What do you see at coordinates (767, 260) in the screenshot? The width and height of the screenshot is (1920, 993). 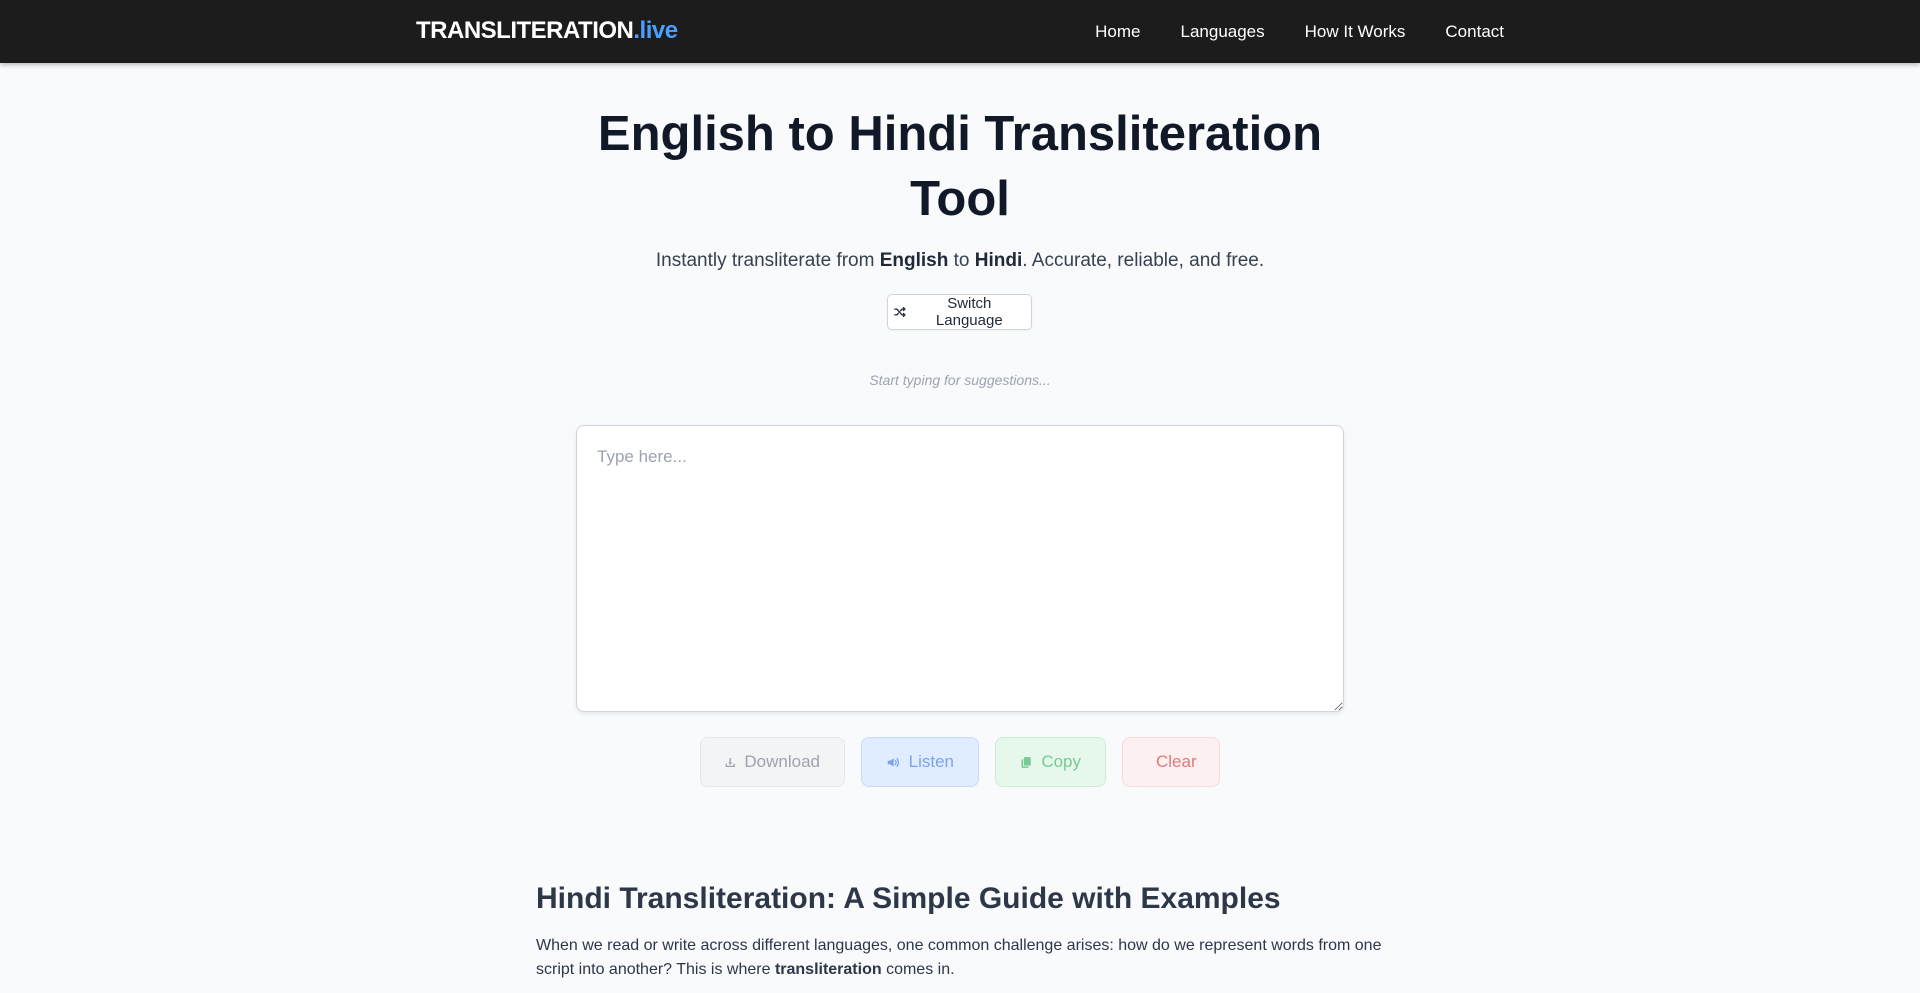 I see `subtitle-prefix: Instantly transliterate from` at bounding box center [767, 260].